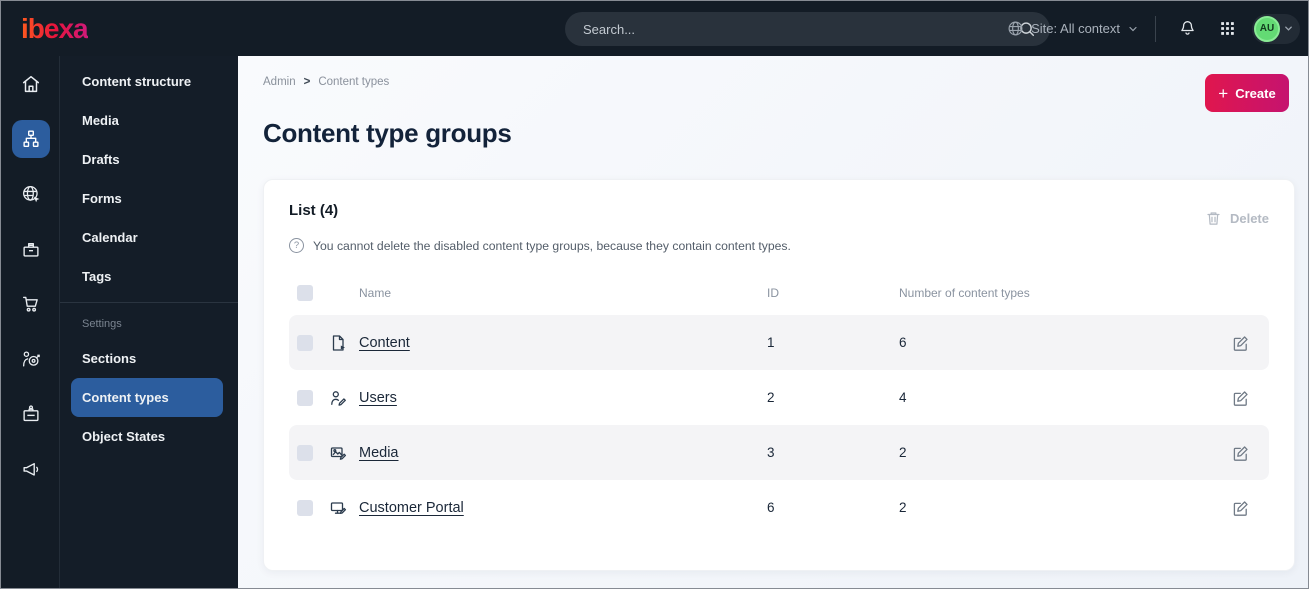 The height and width of the screenshot is (589, 1309). Describe the element at coordinates (55, 28) in the screenshot. I see `ibexa-logo: ibexa` at that location.